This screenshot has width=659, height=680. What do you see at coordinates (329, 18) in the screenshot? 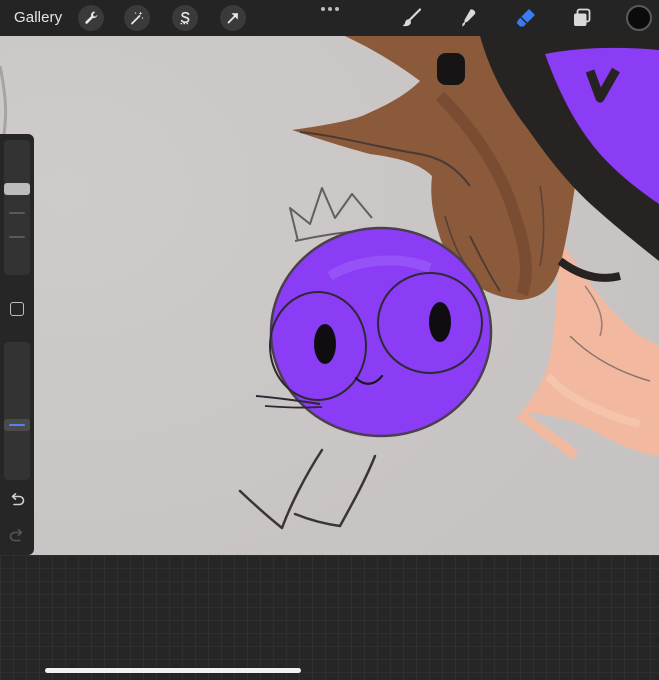
I see `top-toolbar: Gallery` at bounding box center [329, 18].